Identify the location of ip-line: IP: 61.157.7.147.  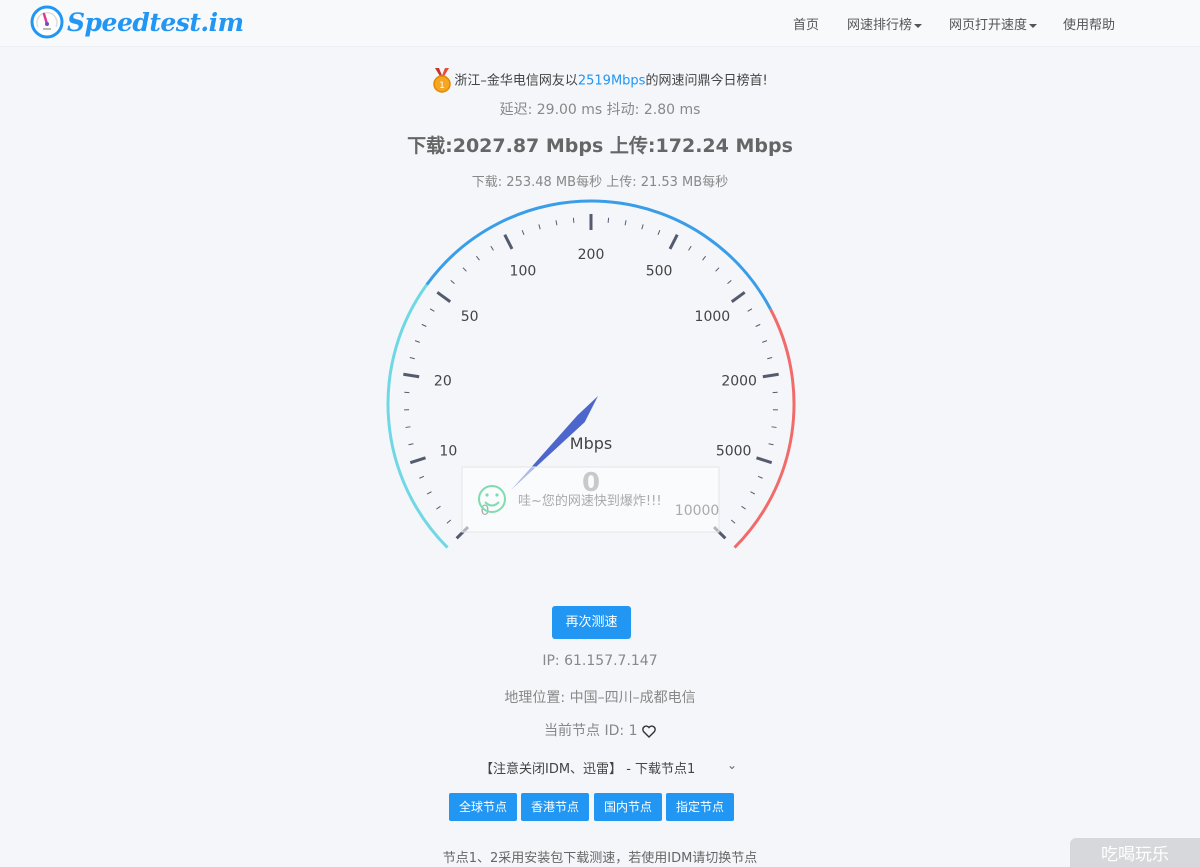
(600, 661).